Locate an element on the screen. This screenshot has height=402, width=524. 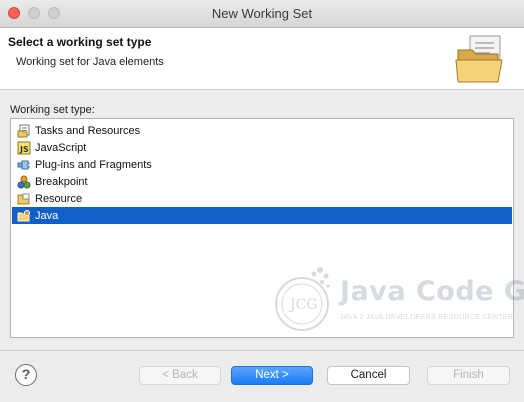
list-item-plug-ins-and-fragments: Plug-ins and Fragments is located at coordinates (262, 164).